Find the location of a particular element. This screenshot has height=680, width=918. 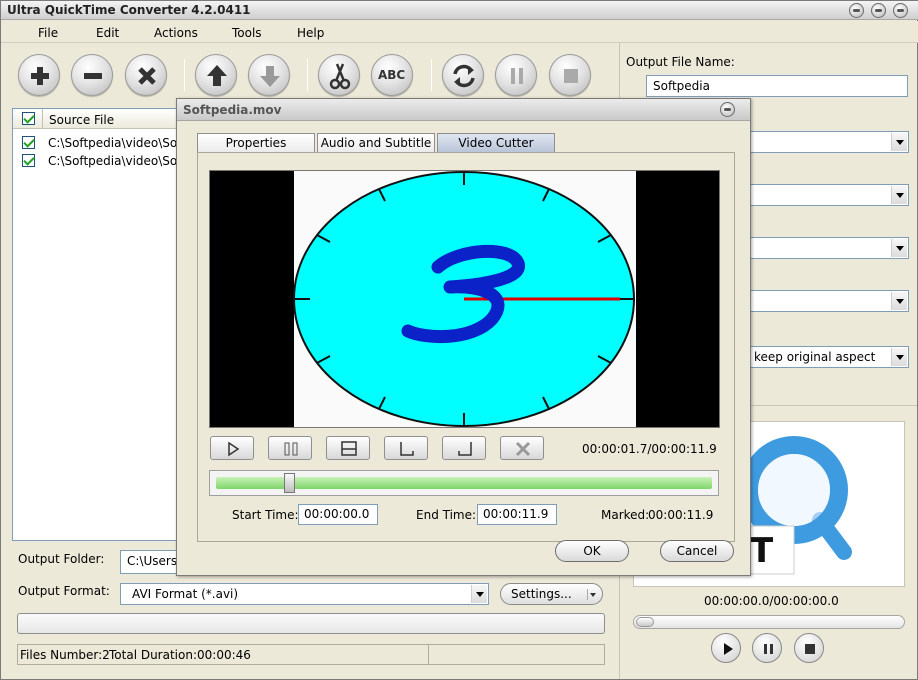

maximize-button is located at coordinates (878, 10).